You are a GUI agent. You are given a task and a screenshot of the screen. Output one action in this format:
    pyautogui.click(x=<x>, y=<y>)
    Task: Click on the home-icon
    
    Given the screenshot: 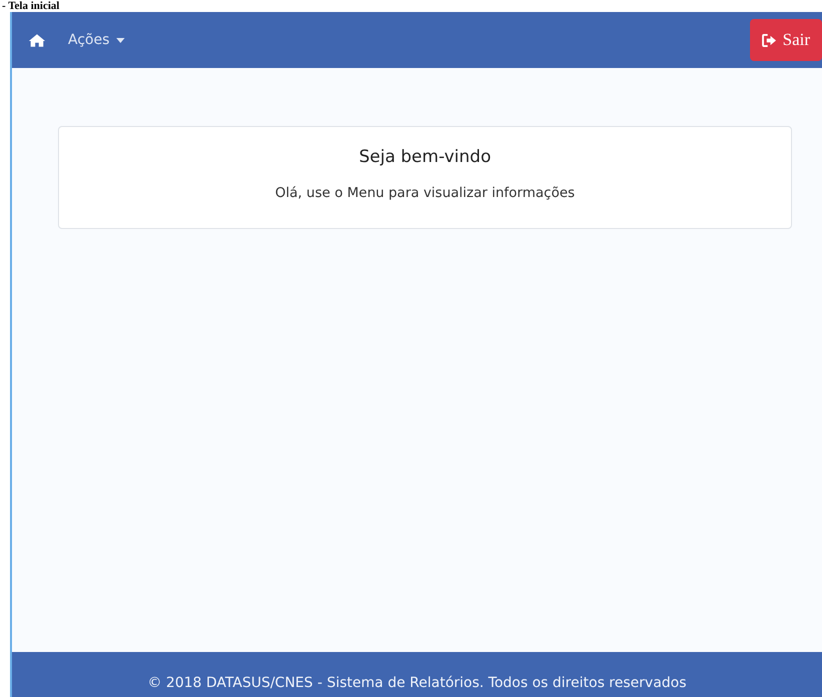 What is the action you would take?
    pyautogui.click(x=37, y=40)
    